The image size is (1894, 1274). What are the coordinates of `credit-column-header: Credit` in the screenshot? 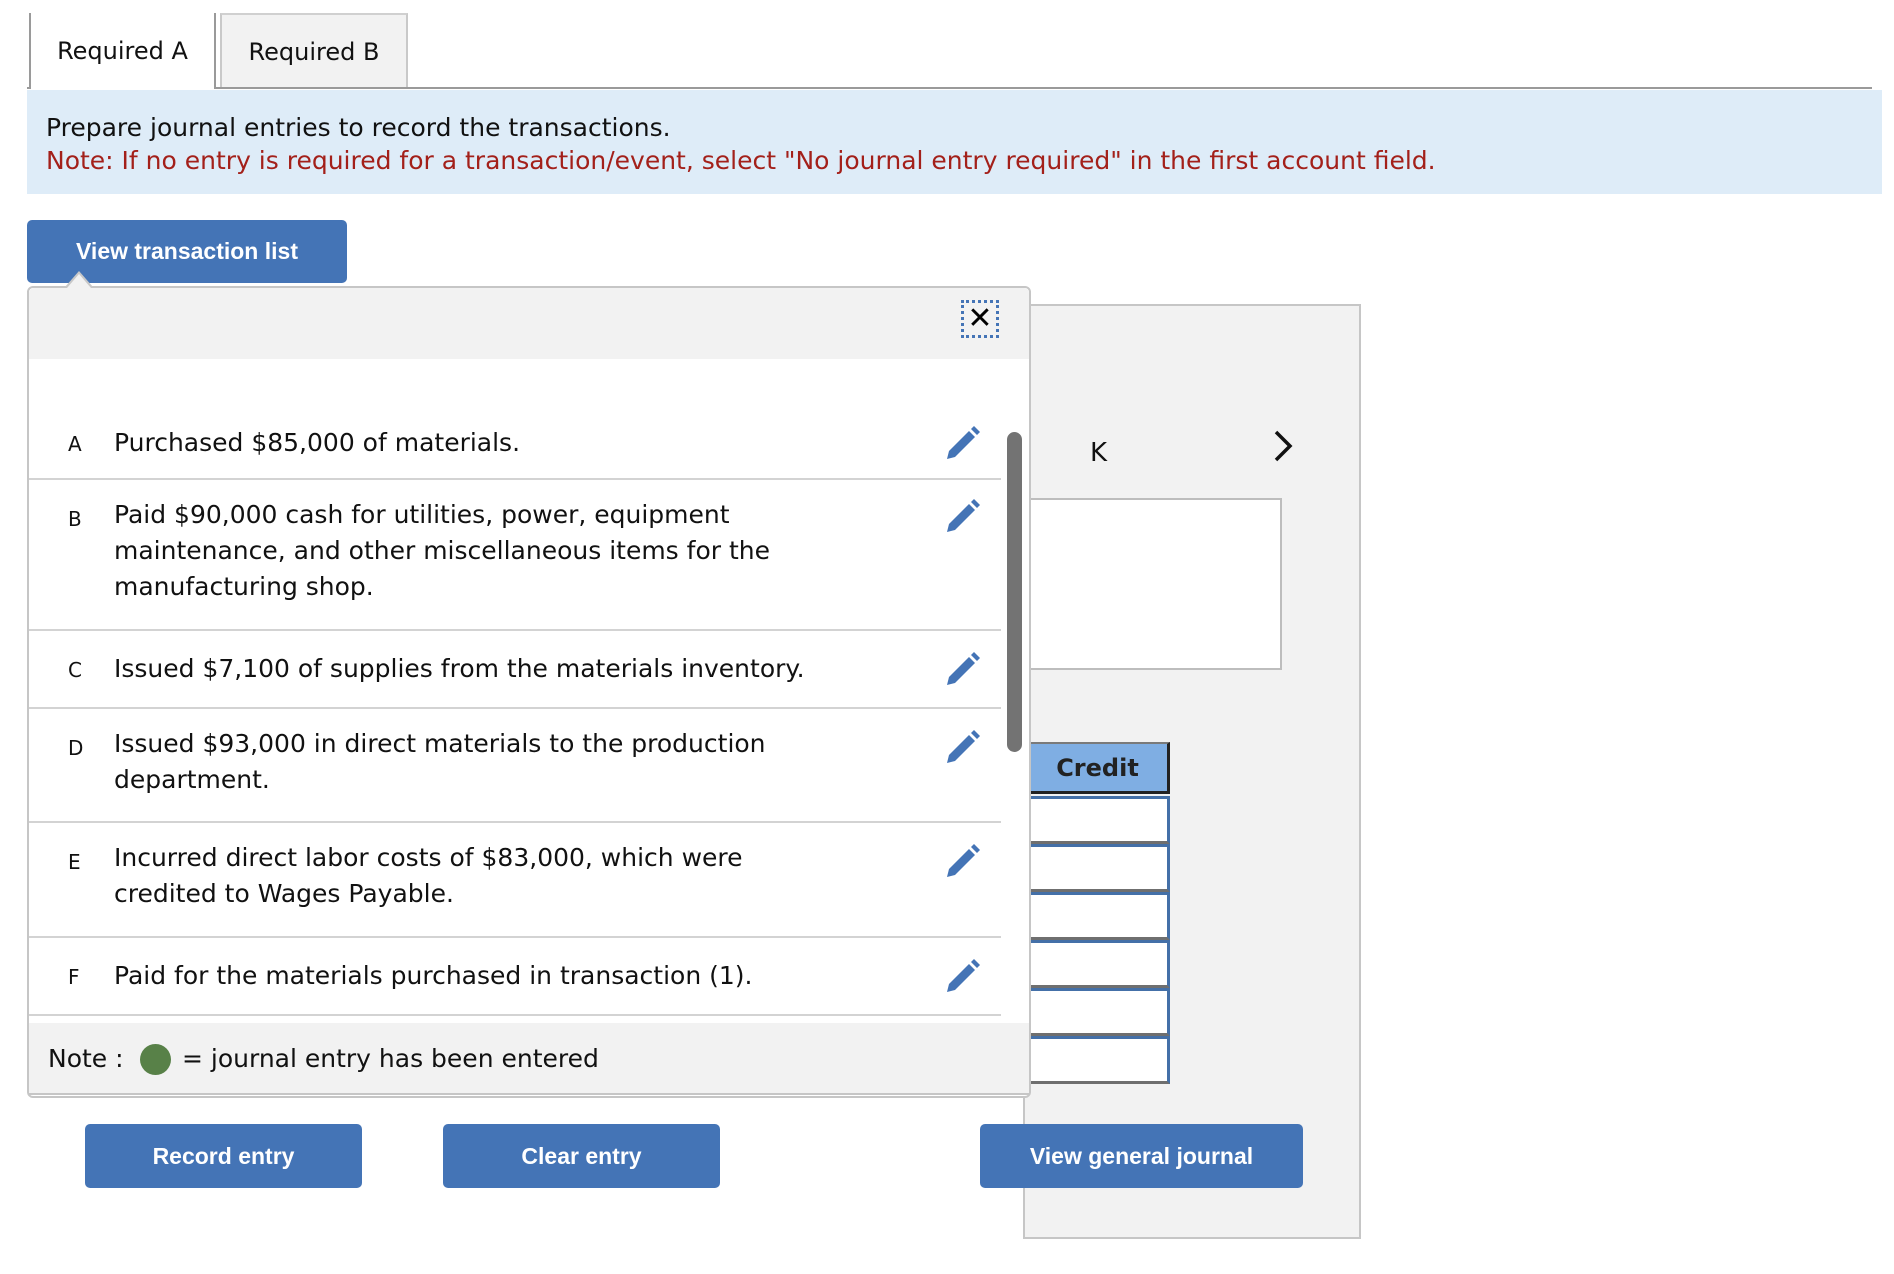 It's located at (1099, 768).